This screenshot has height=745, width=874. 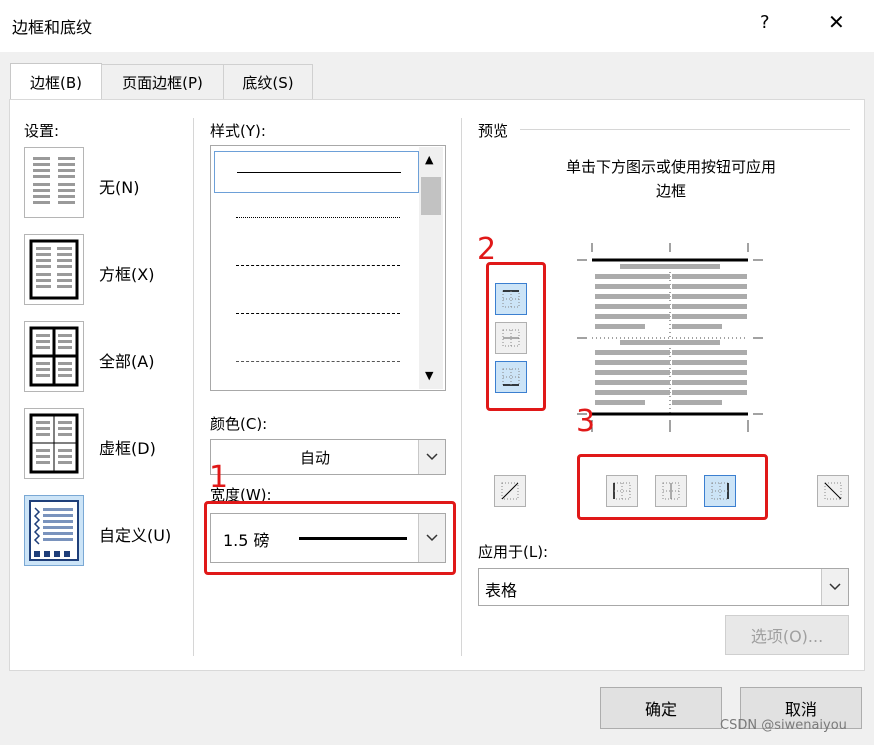 I want to click on title-bar, so click(x=437, y=26).